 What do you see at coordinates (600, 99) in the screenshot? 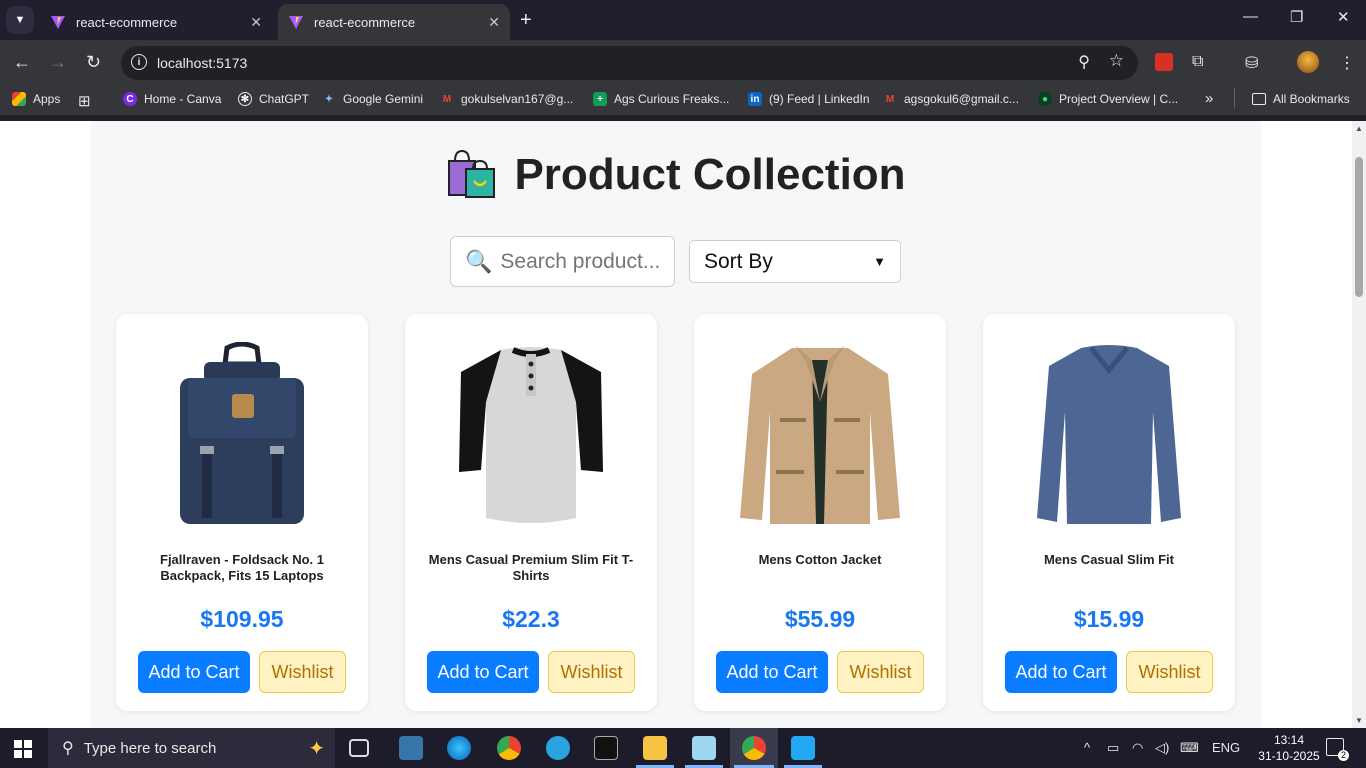
I see `sheets-icon: +` at bounding box center [600, 99].